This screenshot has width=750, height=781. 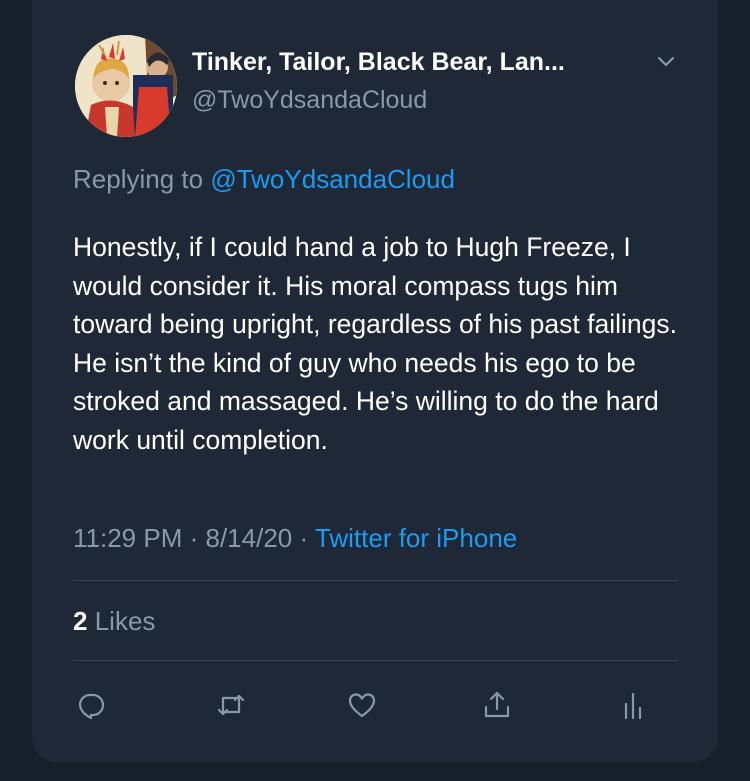 I want to click on share-icon, so click(x=497, y=704).